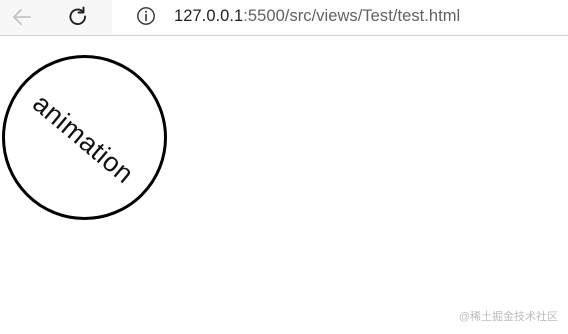 The image size is (568, 334). What do you see at coordinates (146, 16) in the screenshot?
I see `info-icon` at bounding box center [146, 16].